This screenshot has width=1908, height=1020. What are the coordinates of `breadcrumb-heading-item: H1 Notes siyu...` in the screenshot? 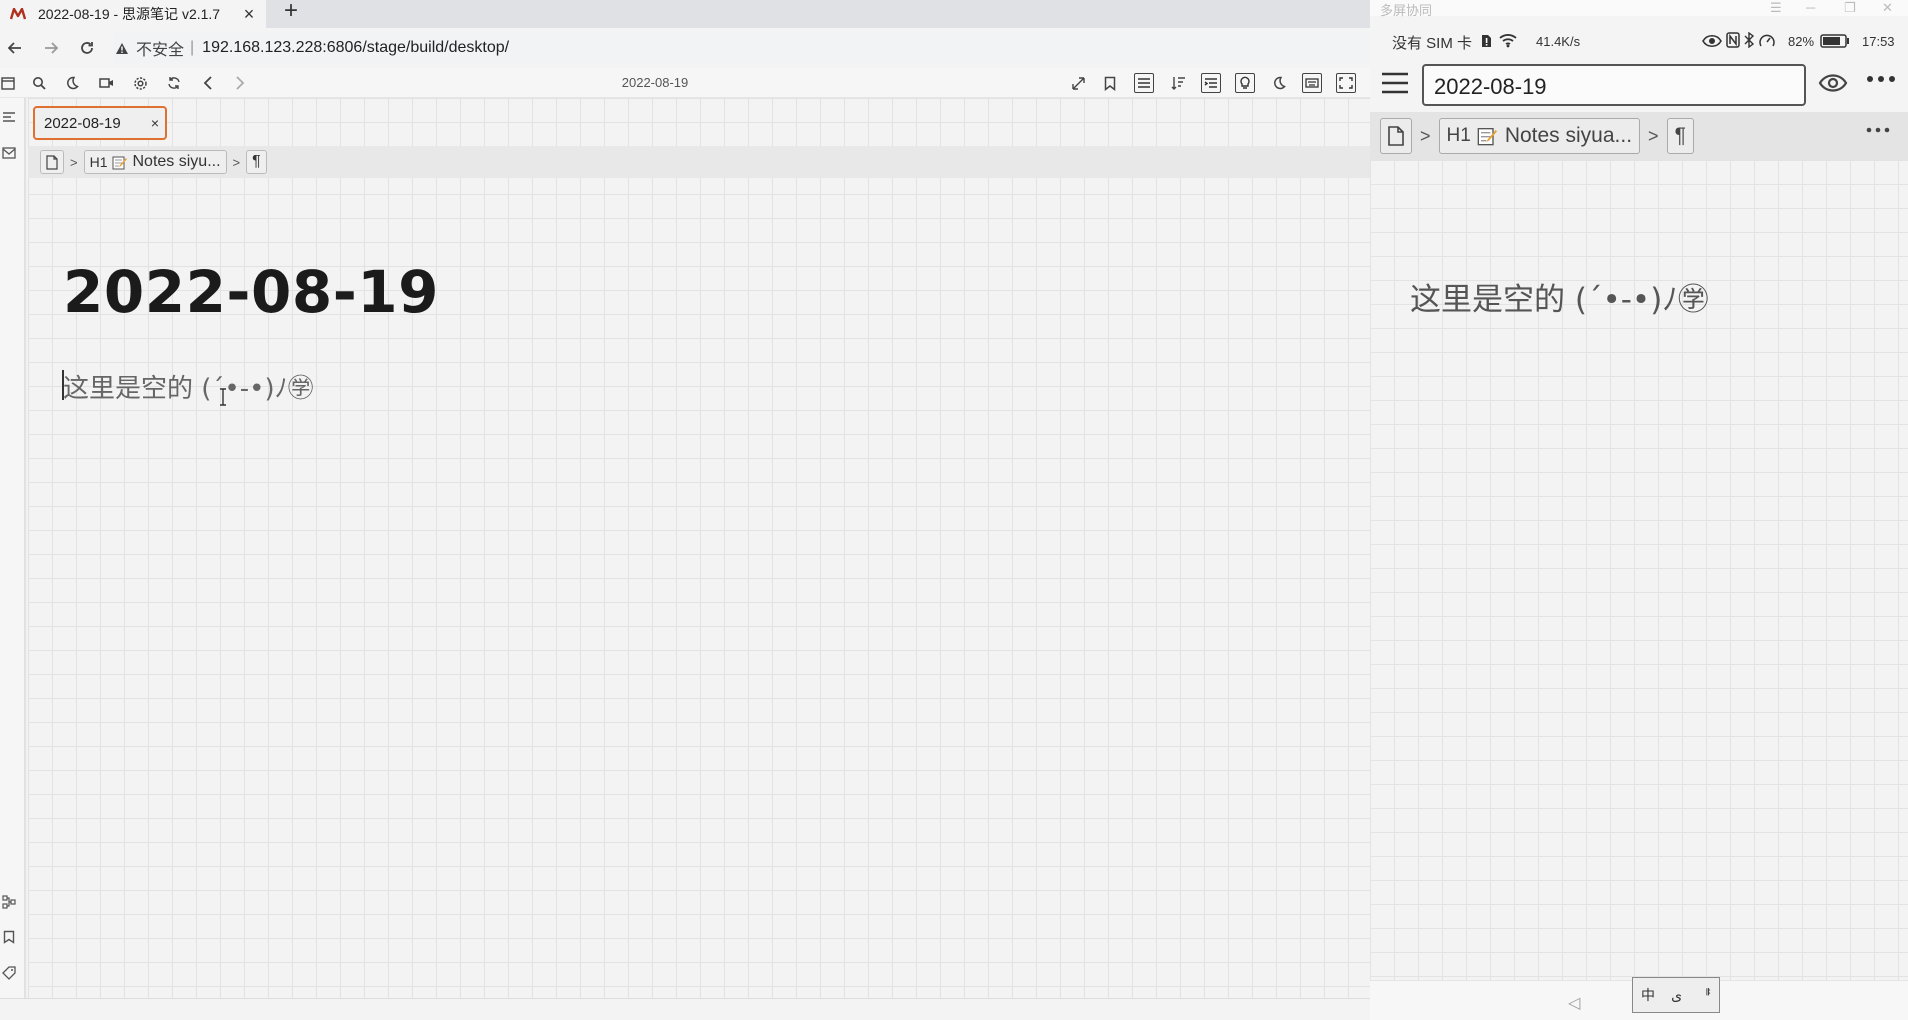 It's located at (155, 162).